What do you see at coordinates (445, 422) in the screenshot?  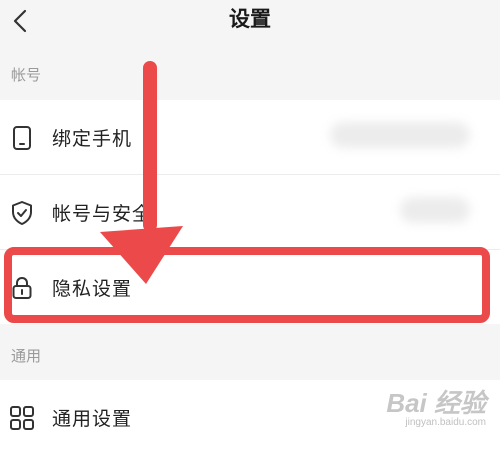 I see `watermark-url: jingyan.baidu.com` at bounding box center [445, 422].